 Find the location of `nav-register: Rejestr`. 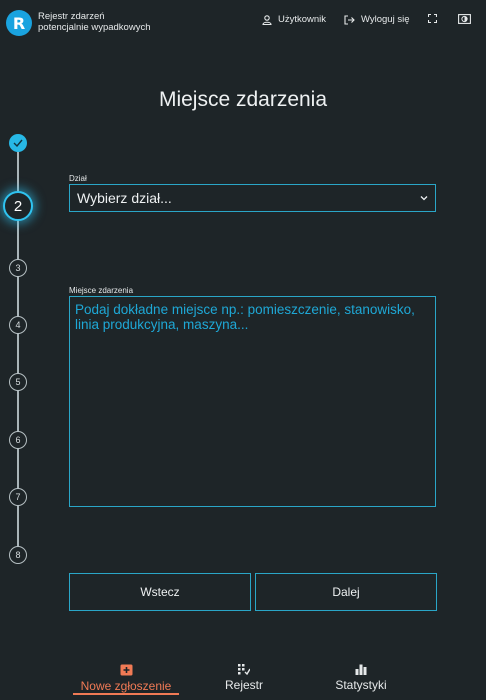

nav-register: Rejestr is located at coordinates (244, 678).